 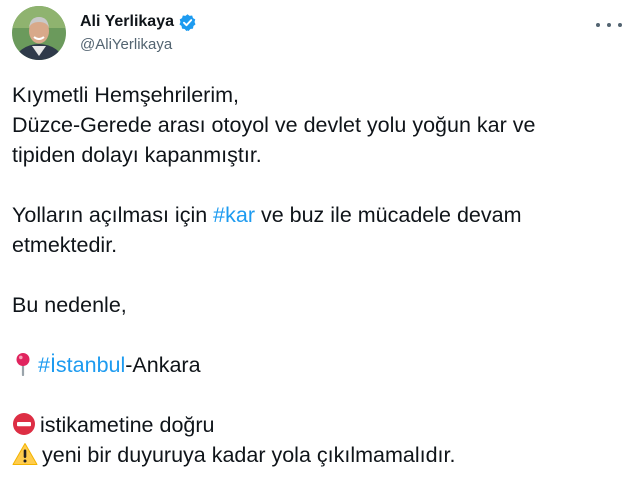 What do you see at coordinates (81, 365) in the screenshot?
I see `hashtag-istanbul: #İstanbul` at bounding box center [81, 365].